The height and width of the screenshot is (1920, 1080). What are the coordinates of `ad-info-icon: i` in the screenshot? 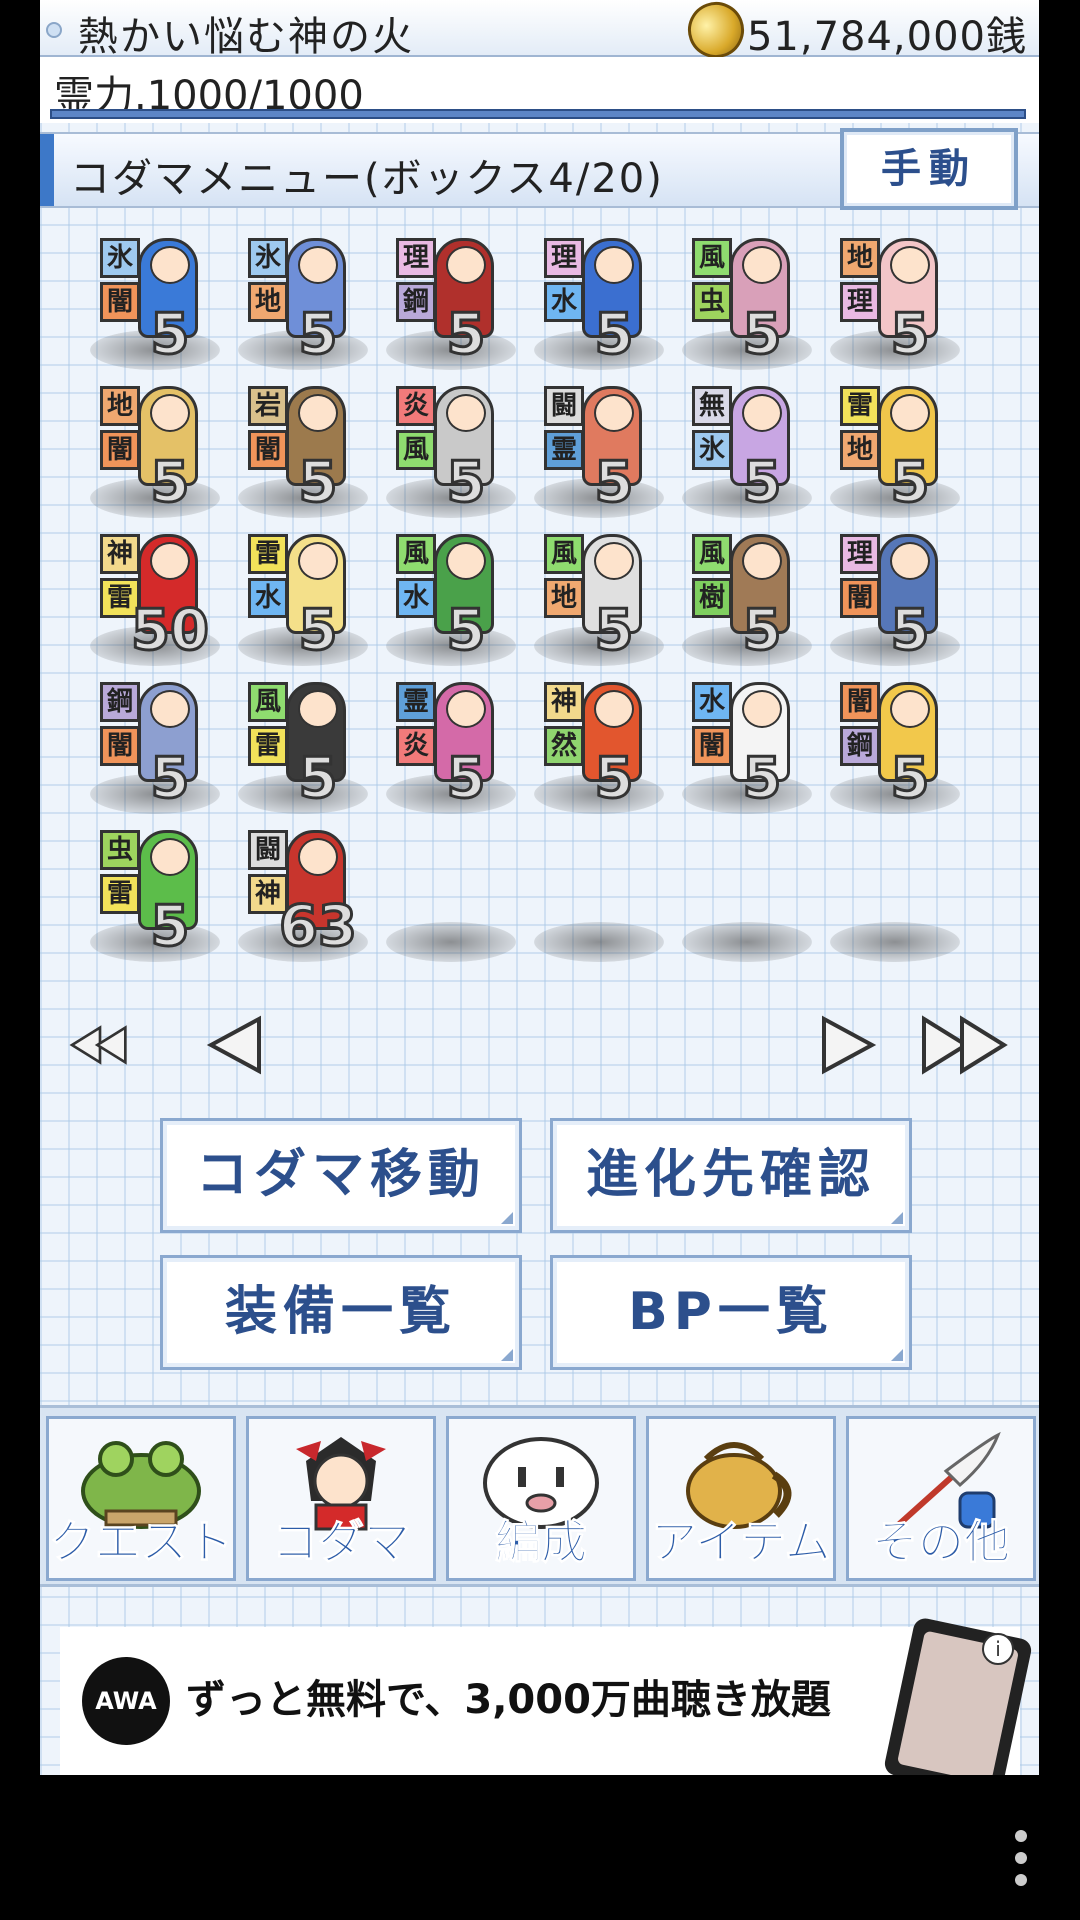 It's located at (998, 1649).